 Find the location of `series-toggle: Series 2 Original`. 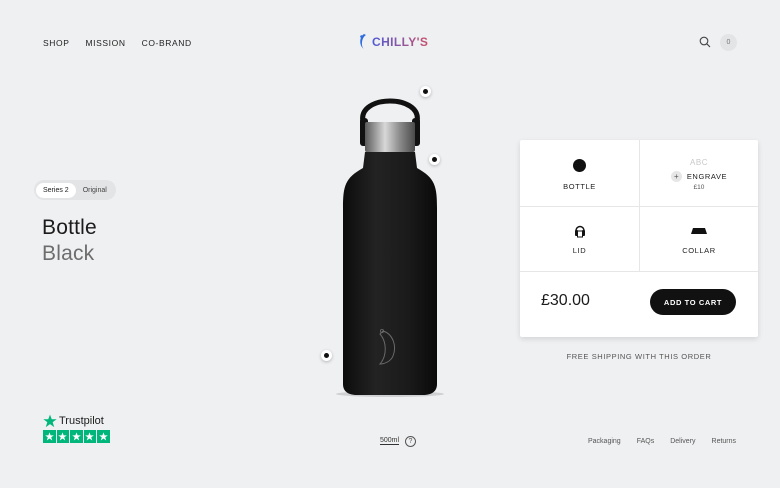

series-toggle: Series 2 Original is located at coordinates (75, 190).